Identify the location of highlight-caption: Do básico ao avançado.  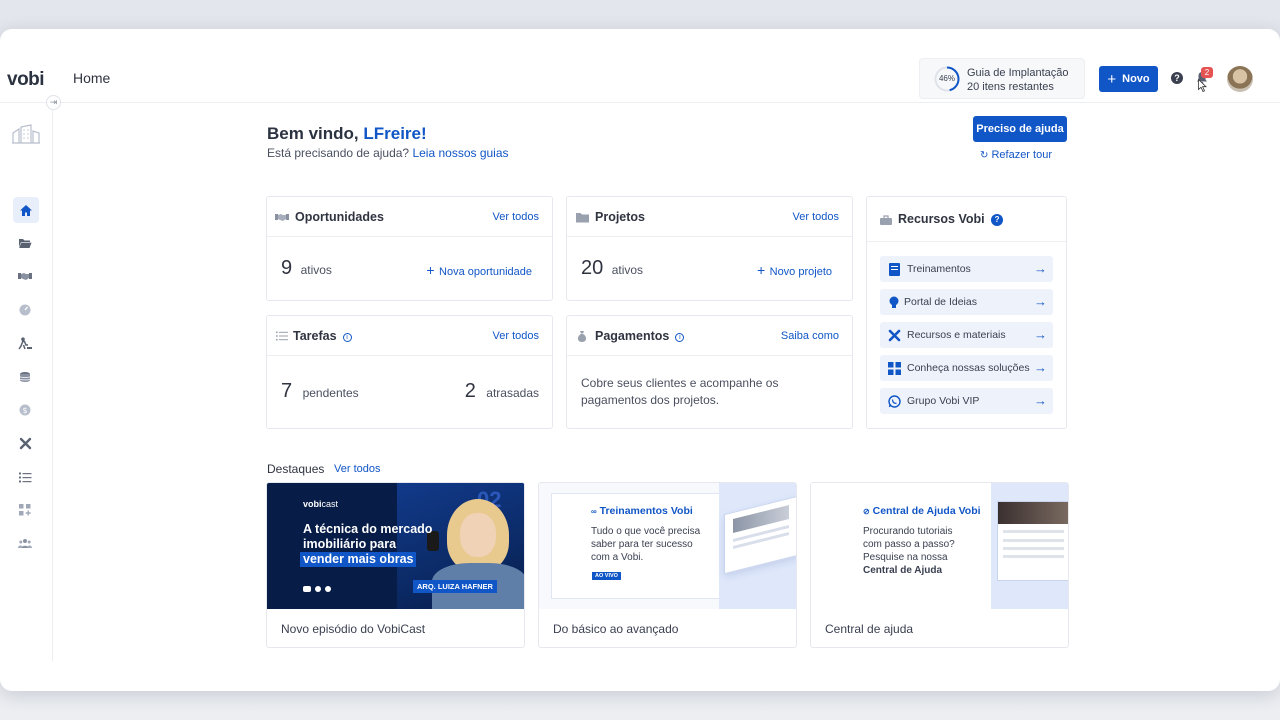
(616, 629).